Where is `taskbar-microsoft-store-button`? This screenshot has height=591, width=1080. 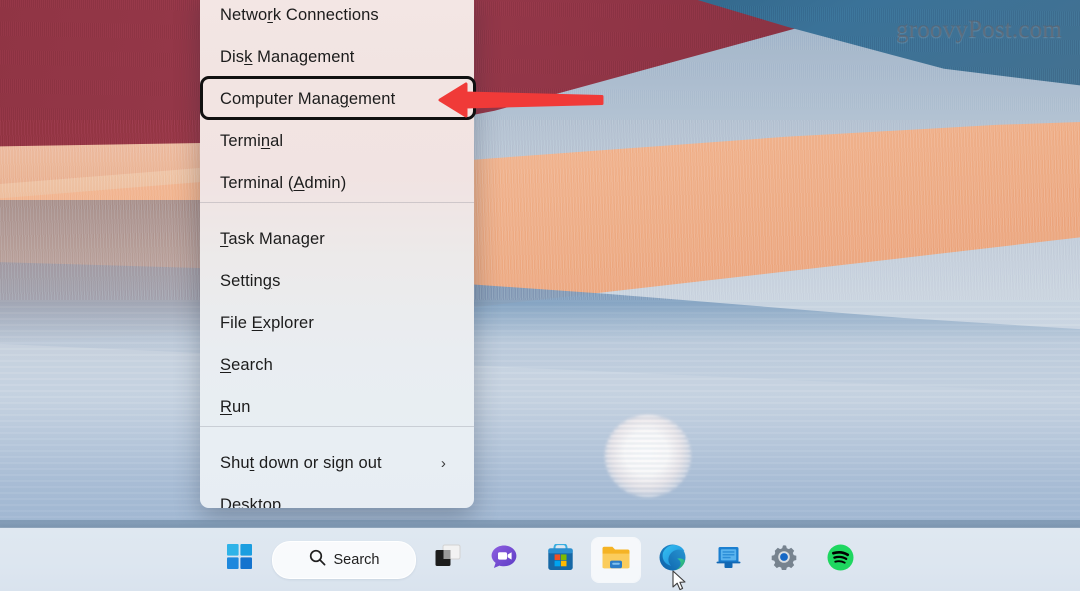 taskbar-microsoft-store-button is located at coordinates (560, 560).